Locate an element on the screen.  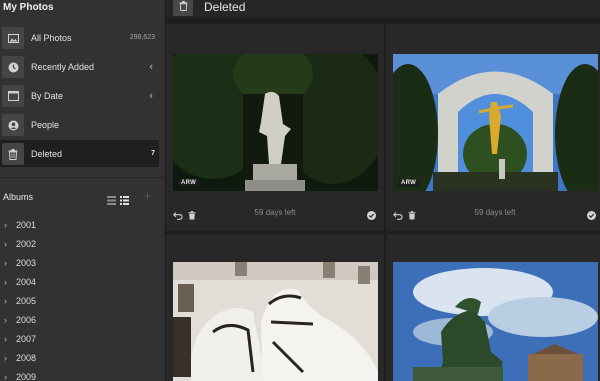
album-year-label: 2005 is located at coordinates (26, 300).